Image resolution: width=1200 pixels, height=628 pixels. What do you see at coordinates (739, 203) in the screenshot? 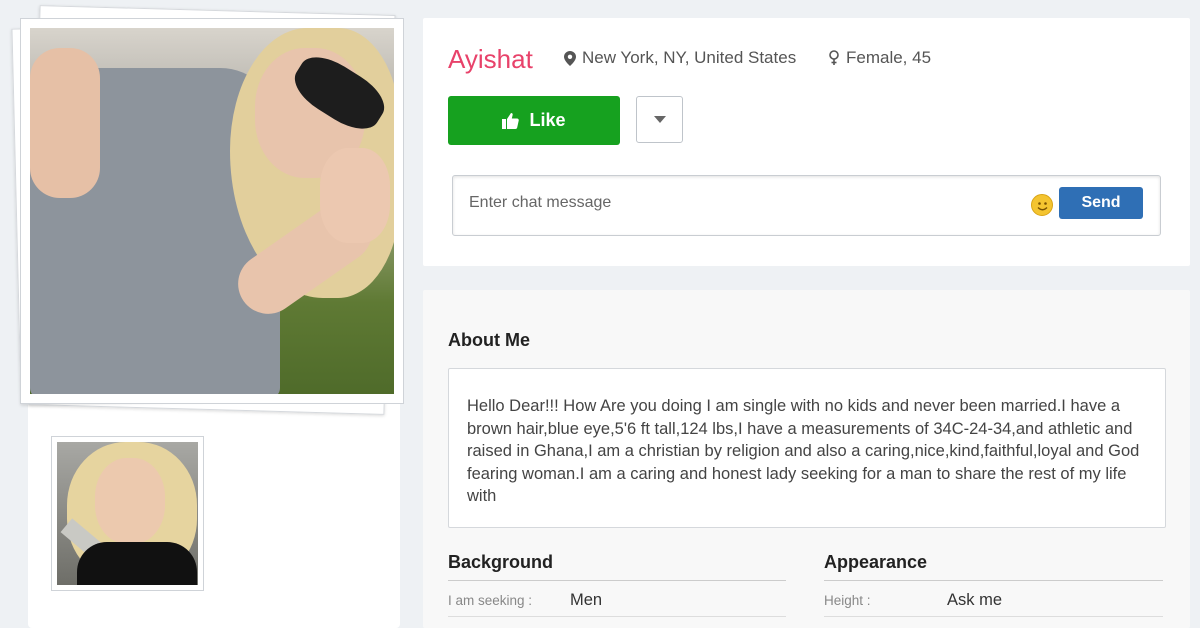
I see `chat-message-input` at bounding box center [739, 203].